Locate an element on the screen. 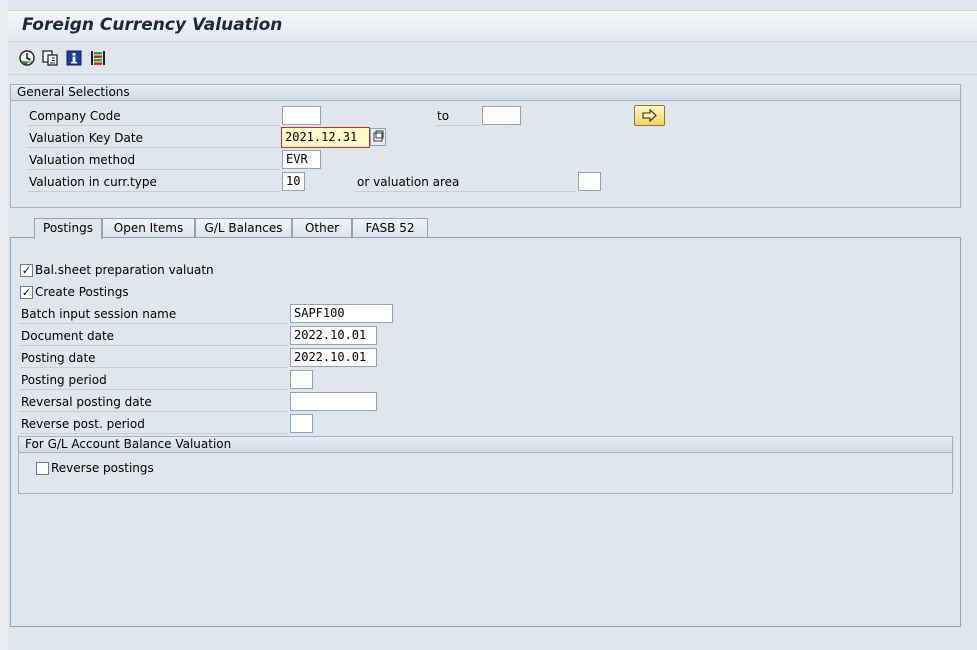  document-date-label: Document date is located at coordinates (154, 336).